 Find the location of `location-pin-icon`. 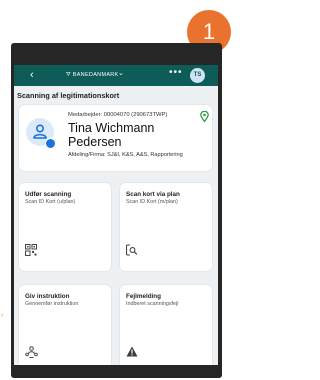

location-pin-icon is located at coordinates (204, 116).